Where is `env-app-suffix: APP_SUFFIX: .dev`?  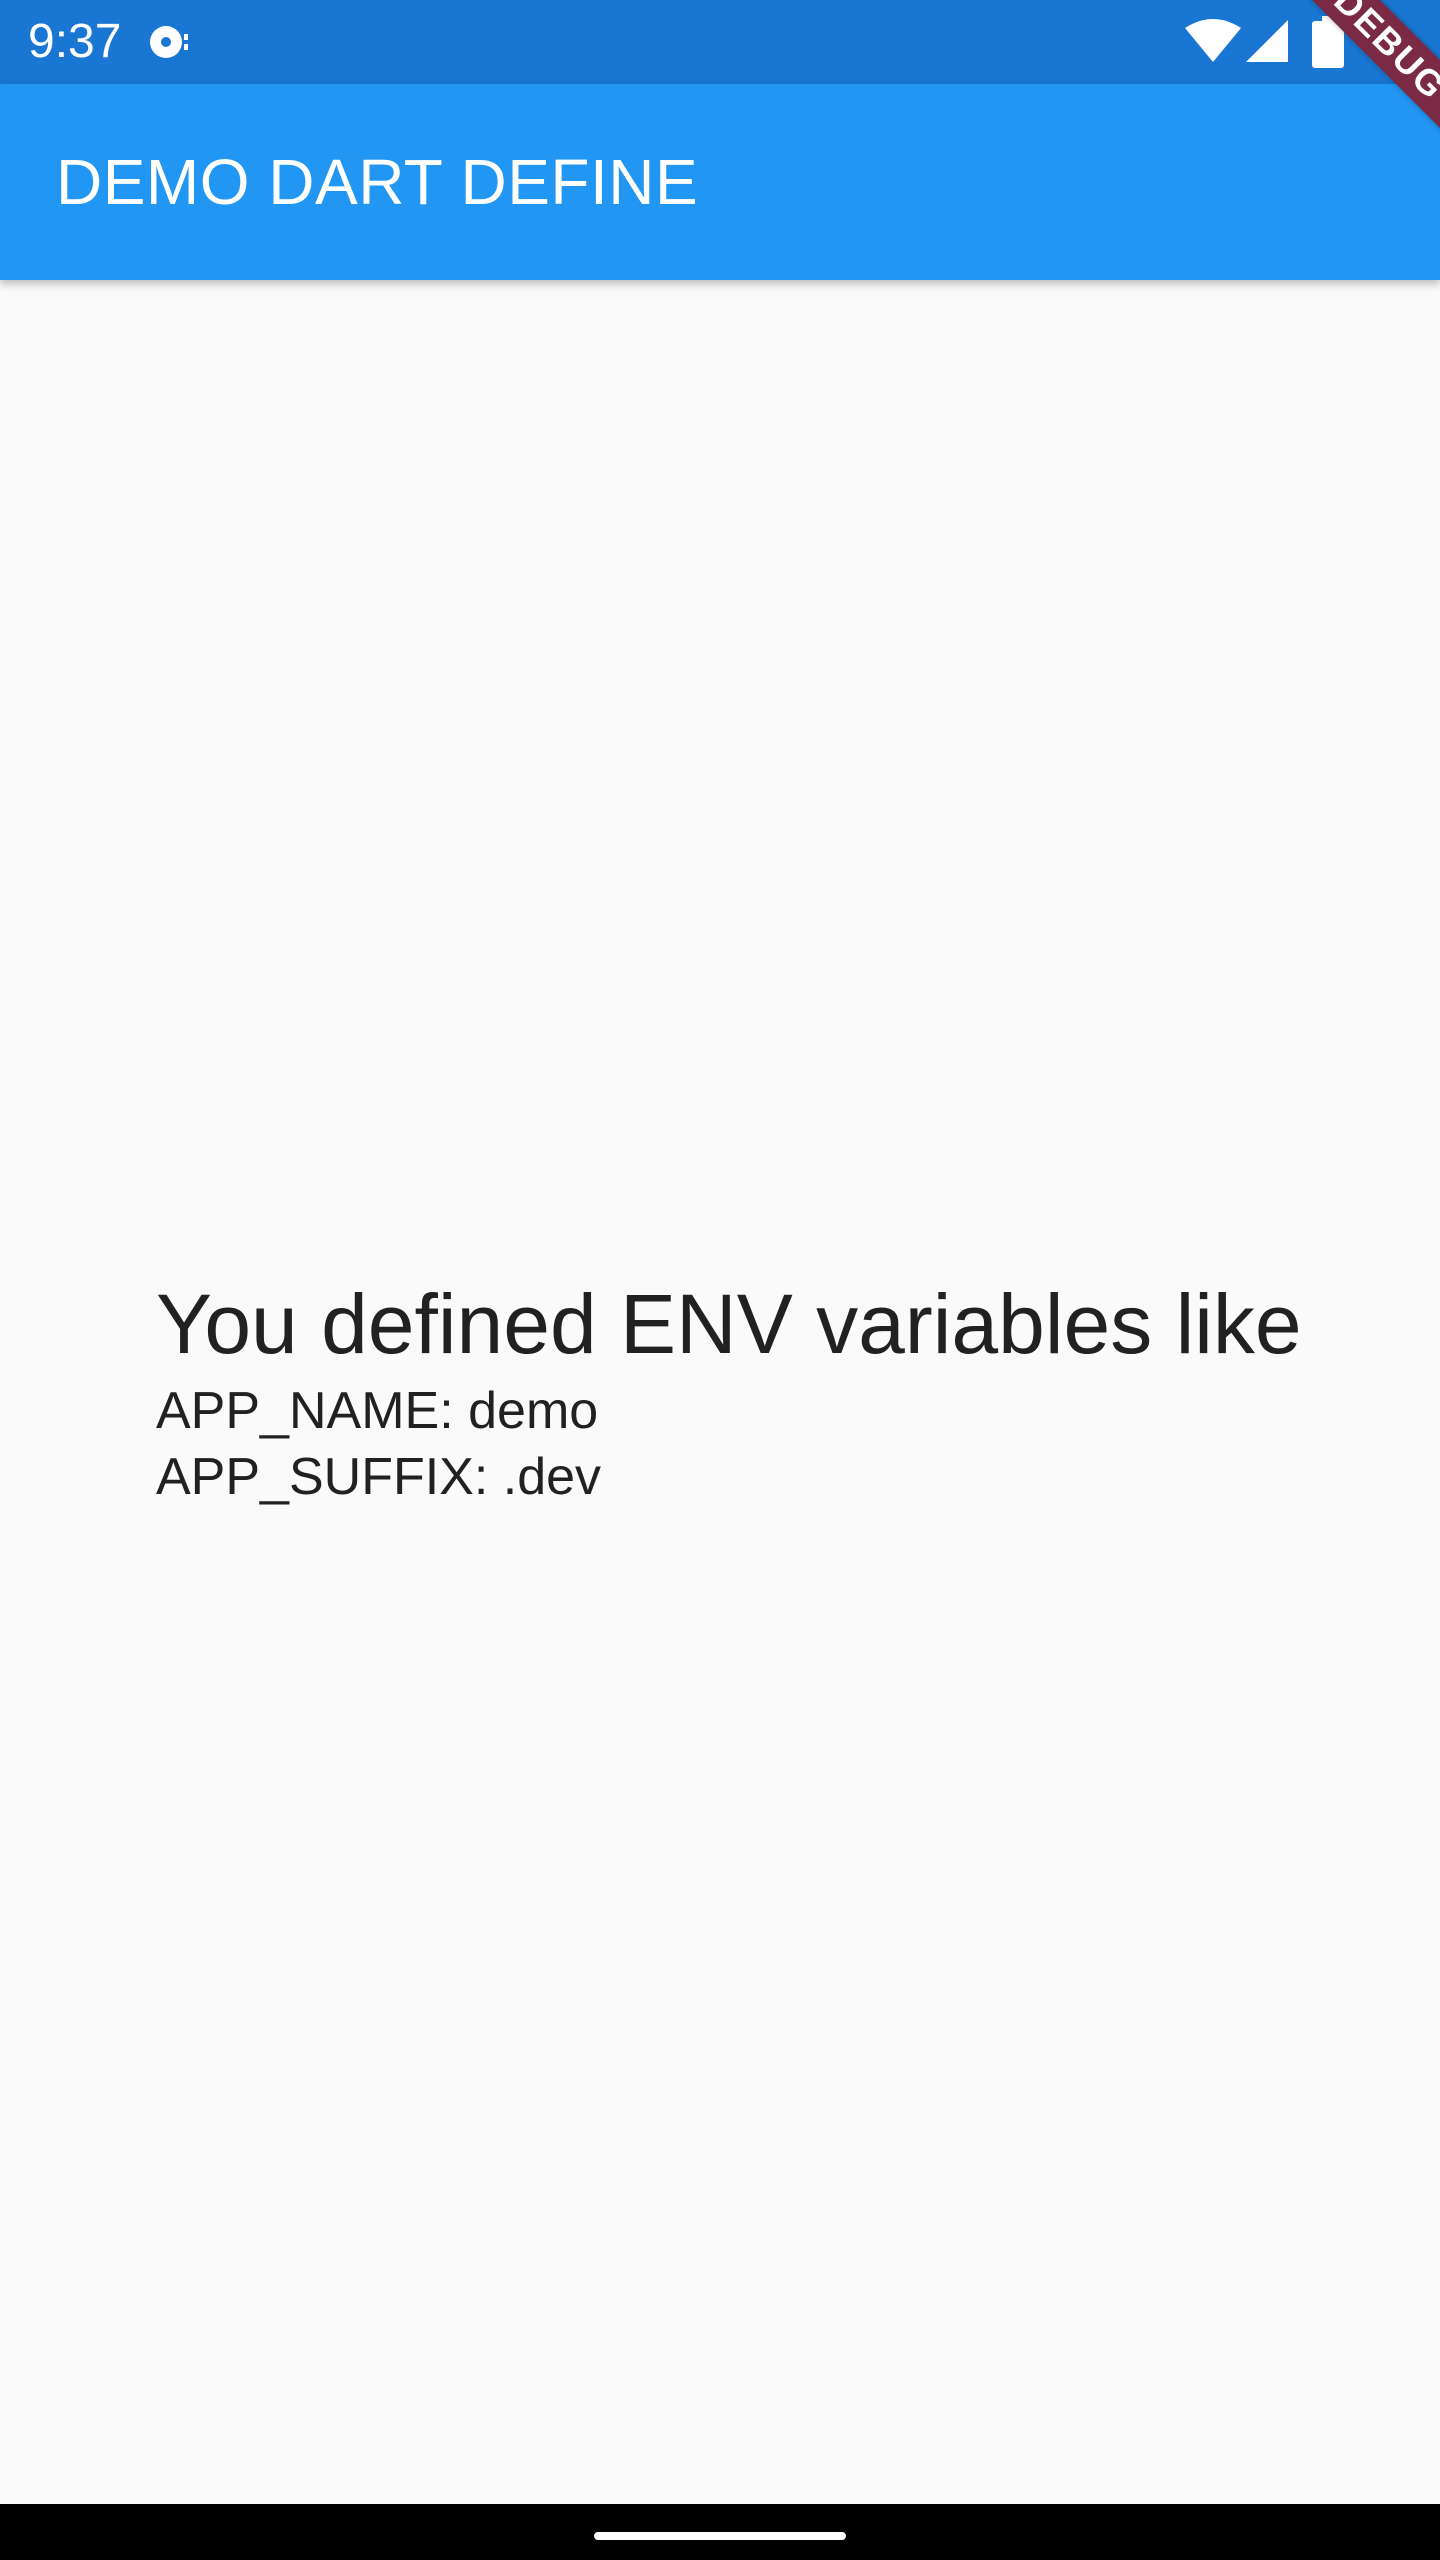 env-app-suffix: APP_SUFFIX: .dev is located at coordinates (379, 1477).